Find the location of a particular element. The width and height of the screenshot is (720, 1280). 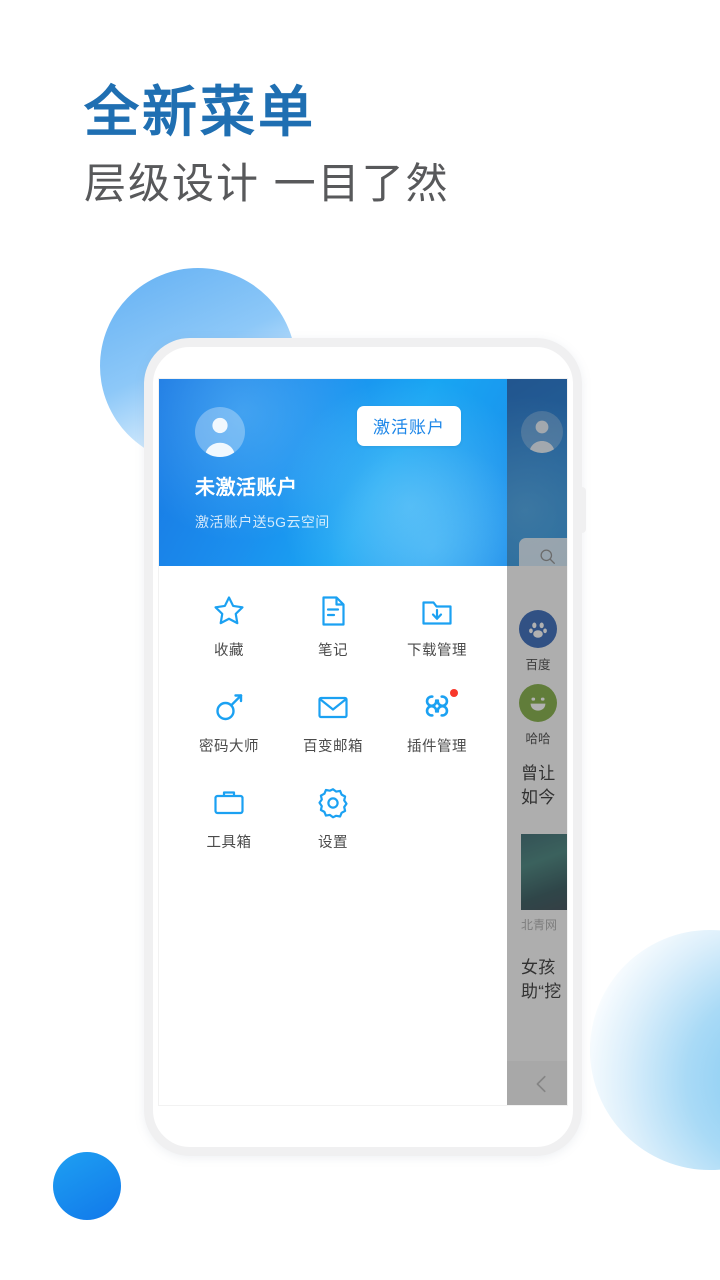

menu-item-label: 下载管理 is located at coordinates (437, 651).